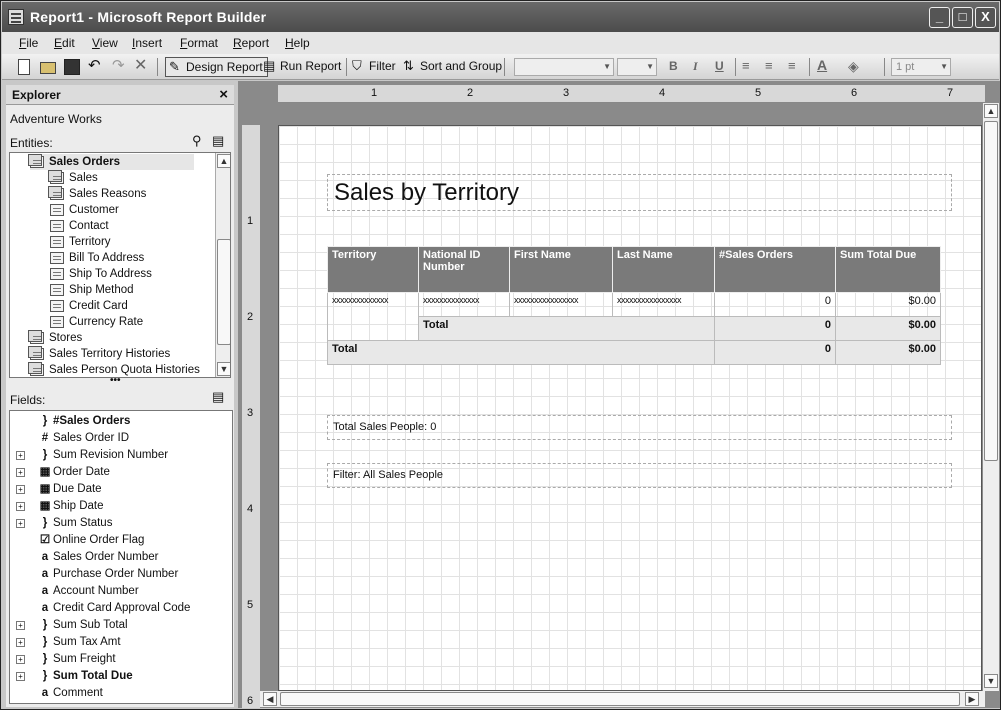  What do you see at coordinates (120, 421) in the screenshot?
I see `field-item: } #Sales Orders` at bounding box center [120, 421].